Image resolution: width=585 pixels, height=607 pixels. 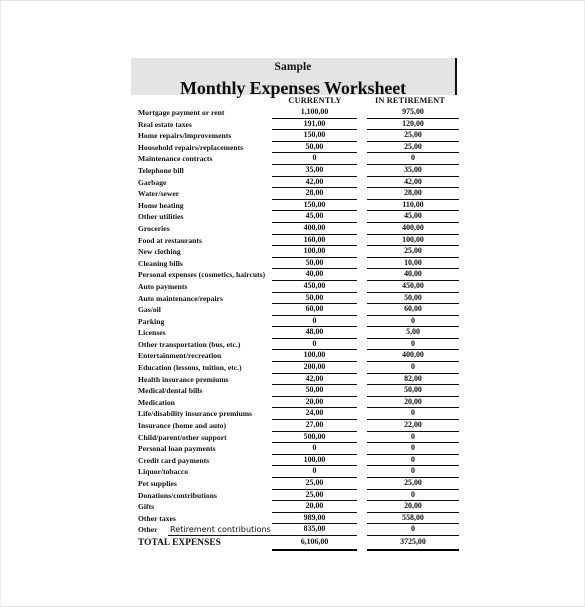 What do you see at coordinates (160, 263) in the screenshot?
I see `expense-label: Cleaning bills` at bounding box center [160, 263].